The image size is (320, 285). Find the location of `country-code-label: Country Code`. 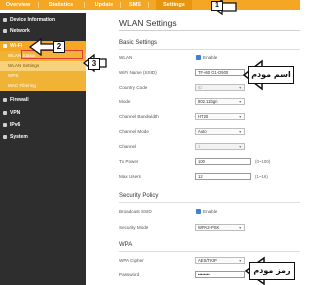

country-code-label: Country Code is located at coordinates (133, 87).